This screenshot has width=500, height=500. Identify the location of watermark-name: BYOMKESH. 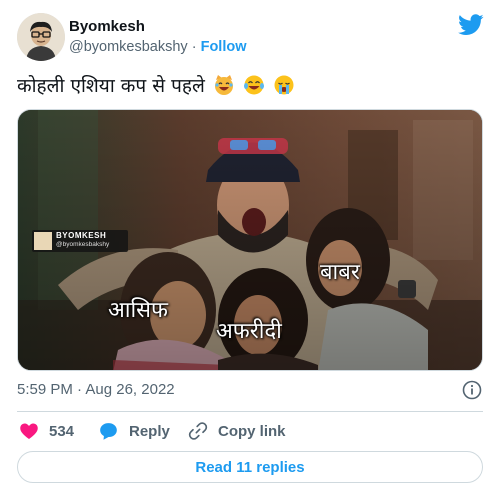
(81, 235).